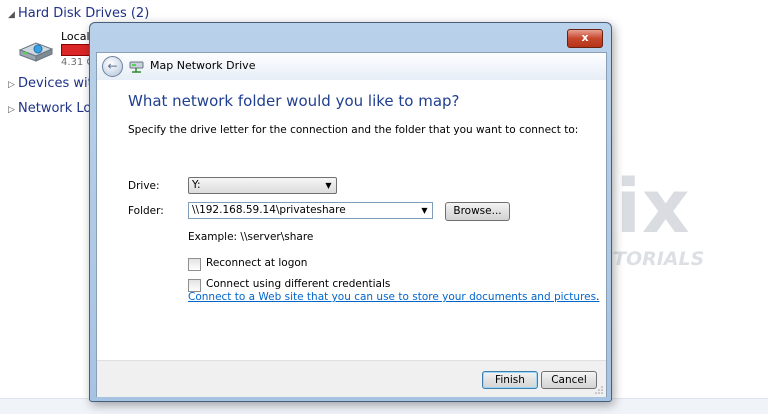  Describe the element at coordinates (84, 13) in the screenshot. I see `hard-disk-header-label: Hard Disk Drives (2)` at that location.